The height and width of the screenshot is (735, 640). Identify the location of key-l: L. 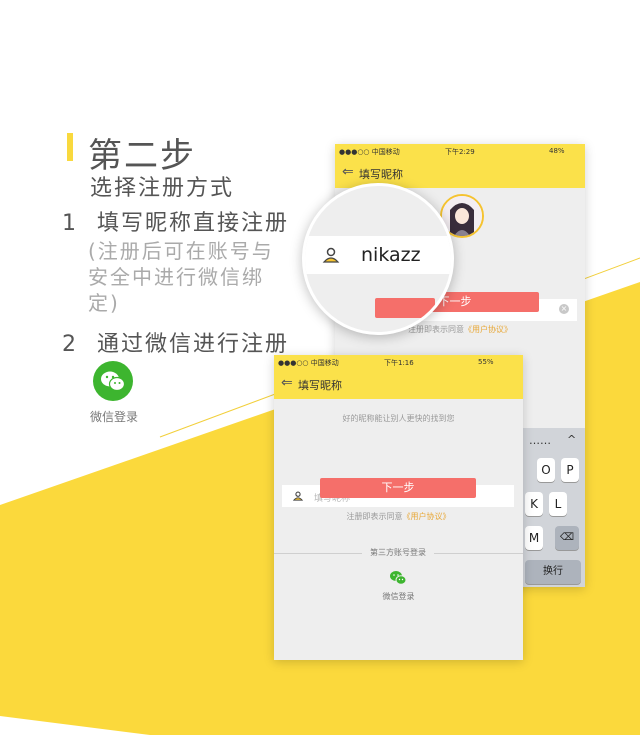
(558, 504).